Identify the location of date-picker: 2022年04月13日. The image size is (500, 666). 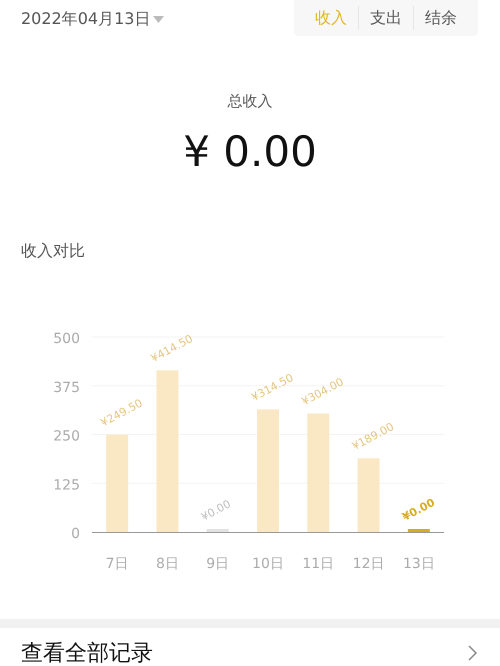
(92, 15).